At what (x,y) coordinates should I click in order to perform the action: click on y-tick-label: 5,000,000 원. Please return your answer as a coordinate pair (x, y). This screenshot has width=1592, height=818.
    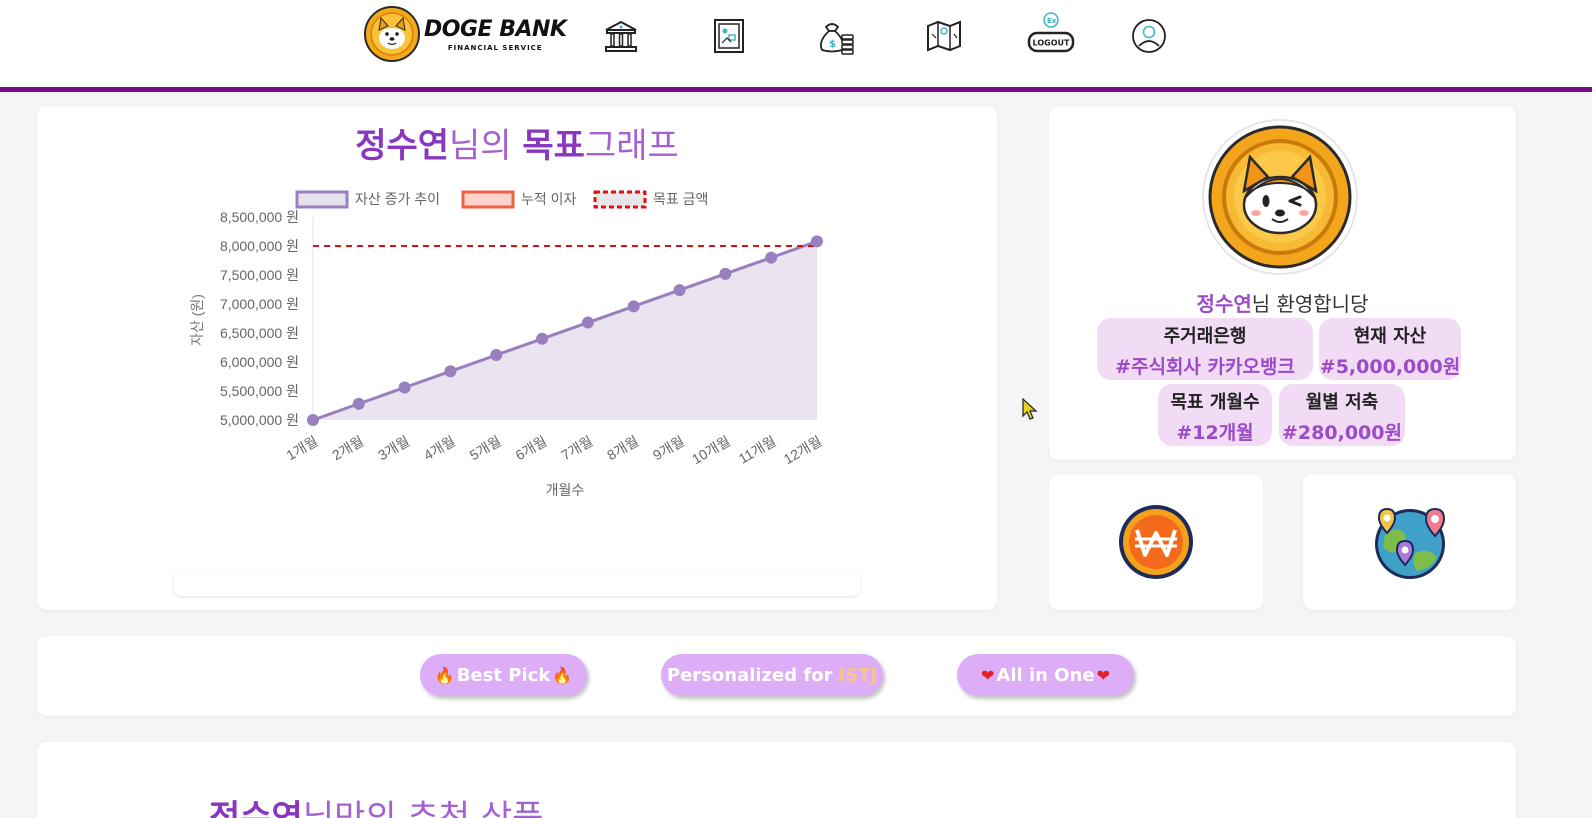
    Looking at the image, I should click on (259, 420).